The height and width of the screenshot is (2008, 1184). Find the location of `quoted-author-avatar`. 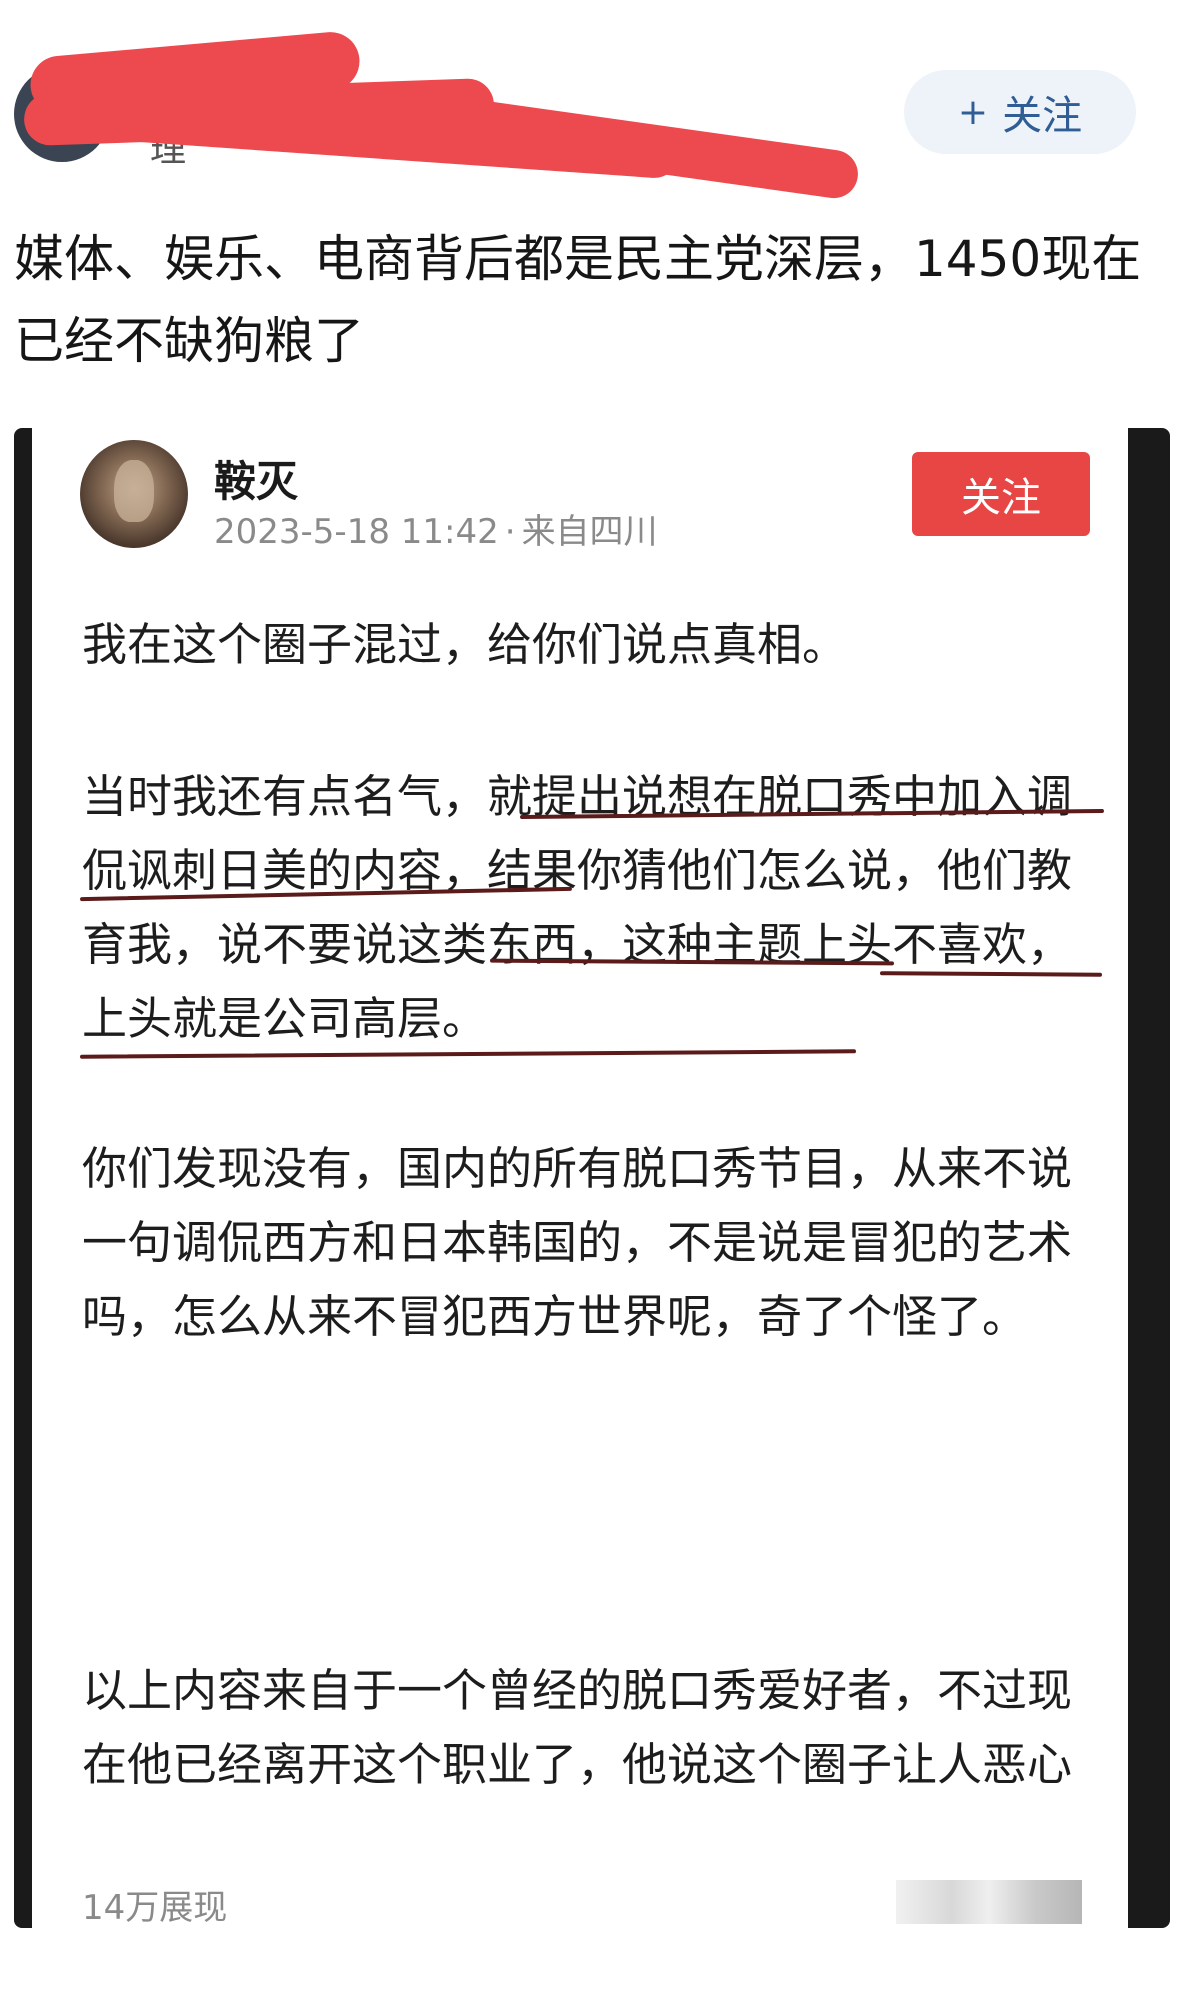

quoted-author-avatar is located at coordinates (134, 494).